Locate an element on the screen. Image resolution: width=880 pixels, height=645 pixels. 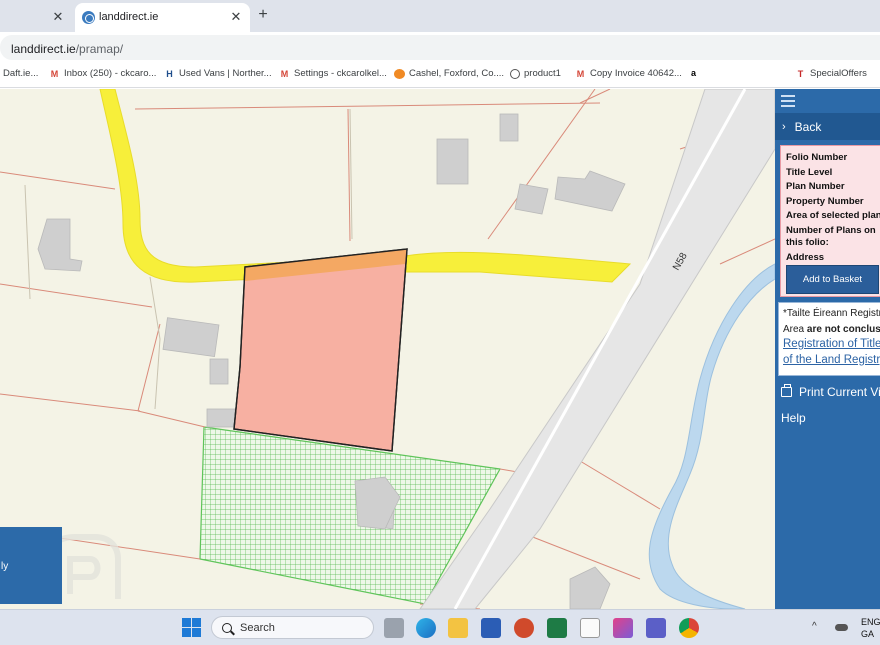
chrome-icon is located at coordinates (689, 628).